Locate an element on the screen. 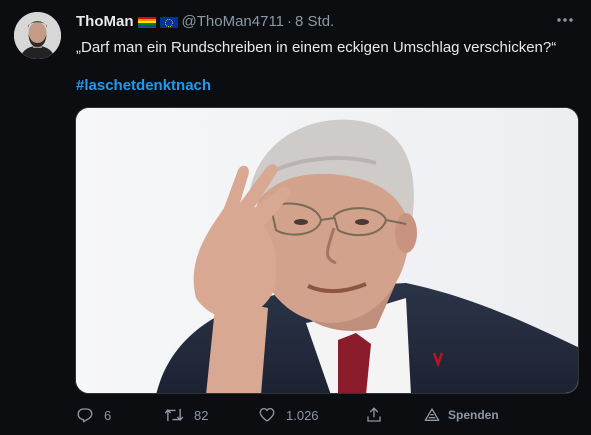 This screenshot has width=591, height=435. timestamp: 8 Std. is located at coordinates (314, 22).